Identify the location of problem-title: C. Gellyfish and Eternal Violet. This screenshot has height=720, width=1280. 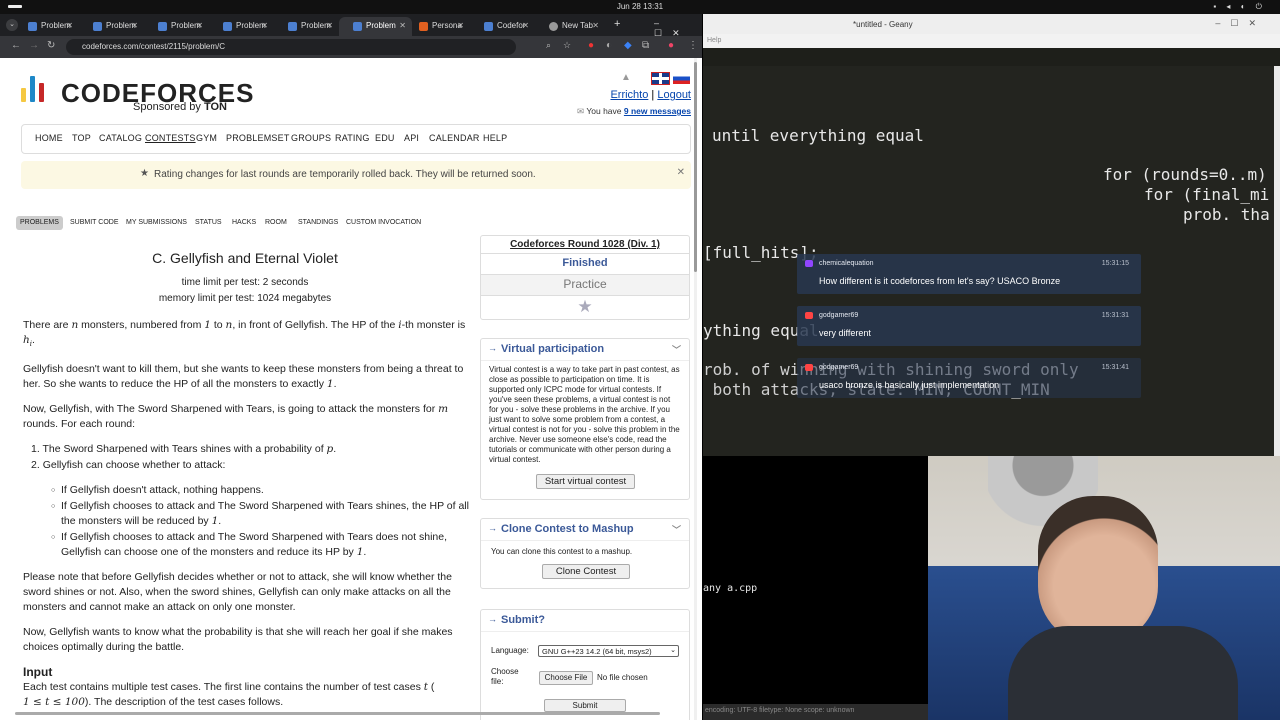
(245, 258).